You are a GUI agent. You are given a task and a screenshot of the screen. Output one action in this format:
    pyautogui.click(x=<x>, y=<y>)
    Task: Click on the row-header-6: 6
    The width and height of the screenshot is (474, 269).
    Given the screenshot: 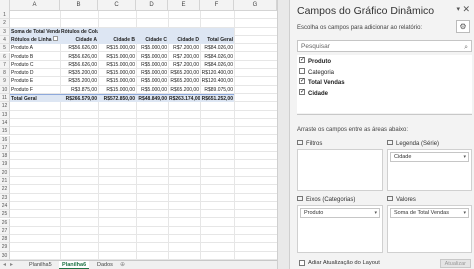 What is the action you would take?
    pyautogui.click(x=5, y=56)
    